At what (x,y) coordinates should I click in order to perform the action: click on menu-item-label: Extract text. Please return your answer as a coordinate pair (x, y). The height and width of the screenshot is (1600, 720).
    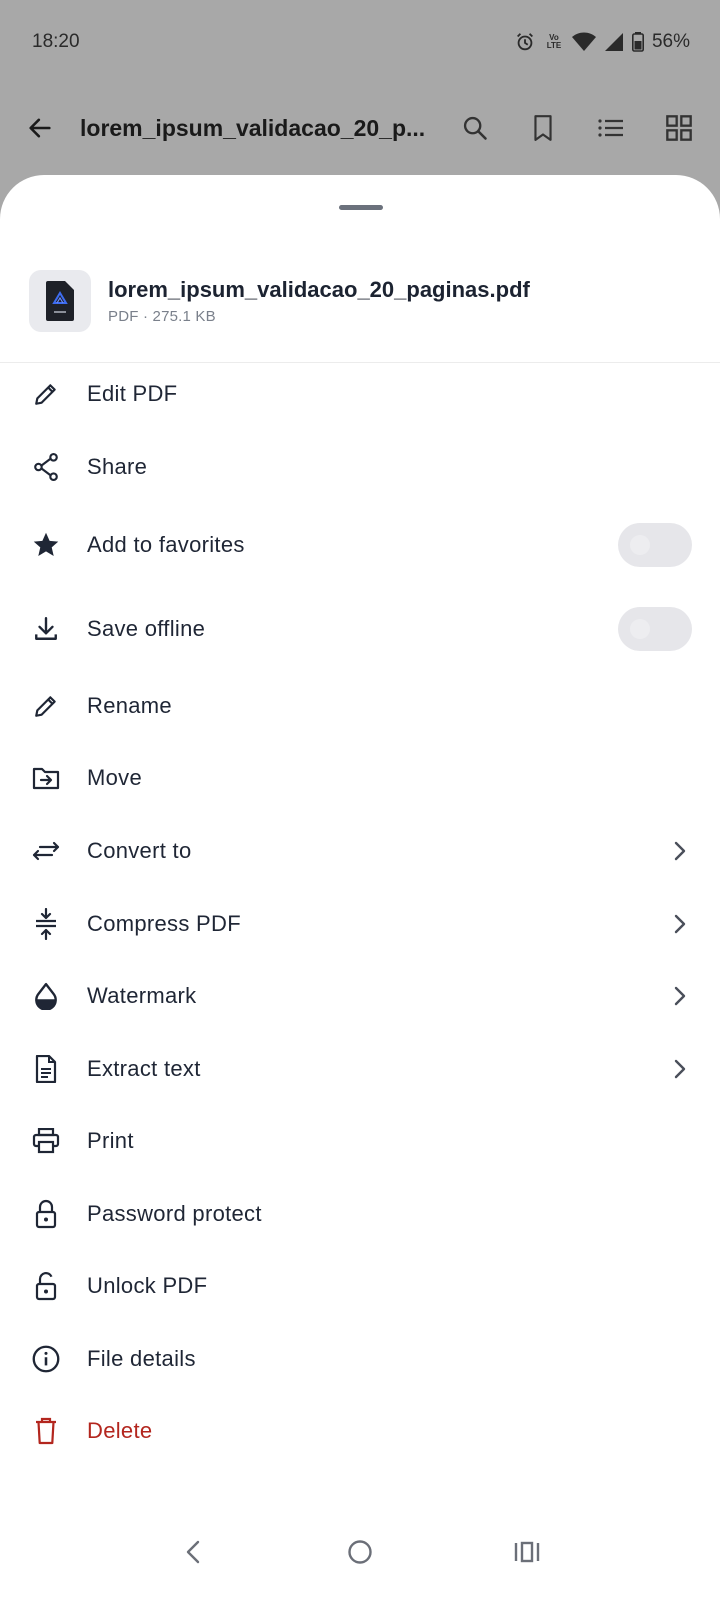
    Looking at the image, I should click on (144, 1068).